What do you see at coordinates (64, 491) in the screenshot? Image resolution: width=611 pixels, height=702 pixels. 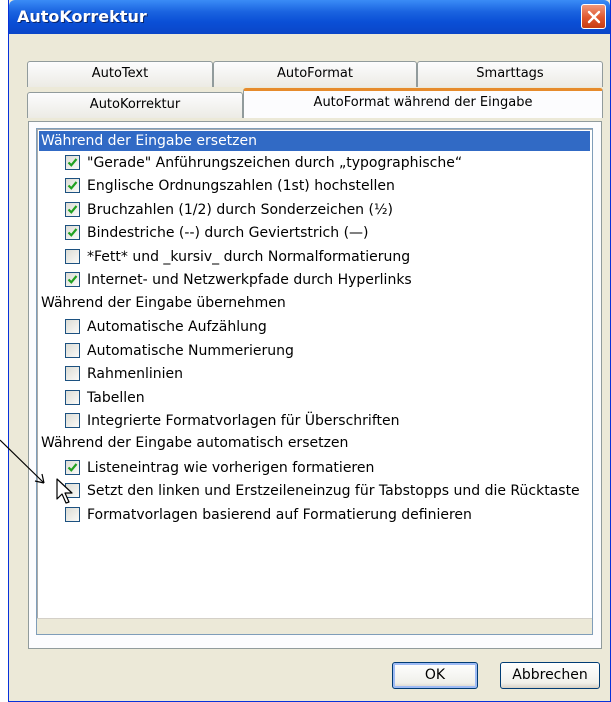 I see `mouse-pointer-icon` at bounding box center [64, 491].